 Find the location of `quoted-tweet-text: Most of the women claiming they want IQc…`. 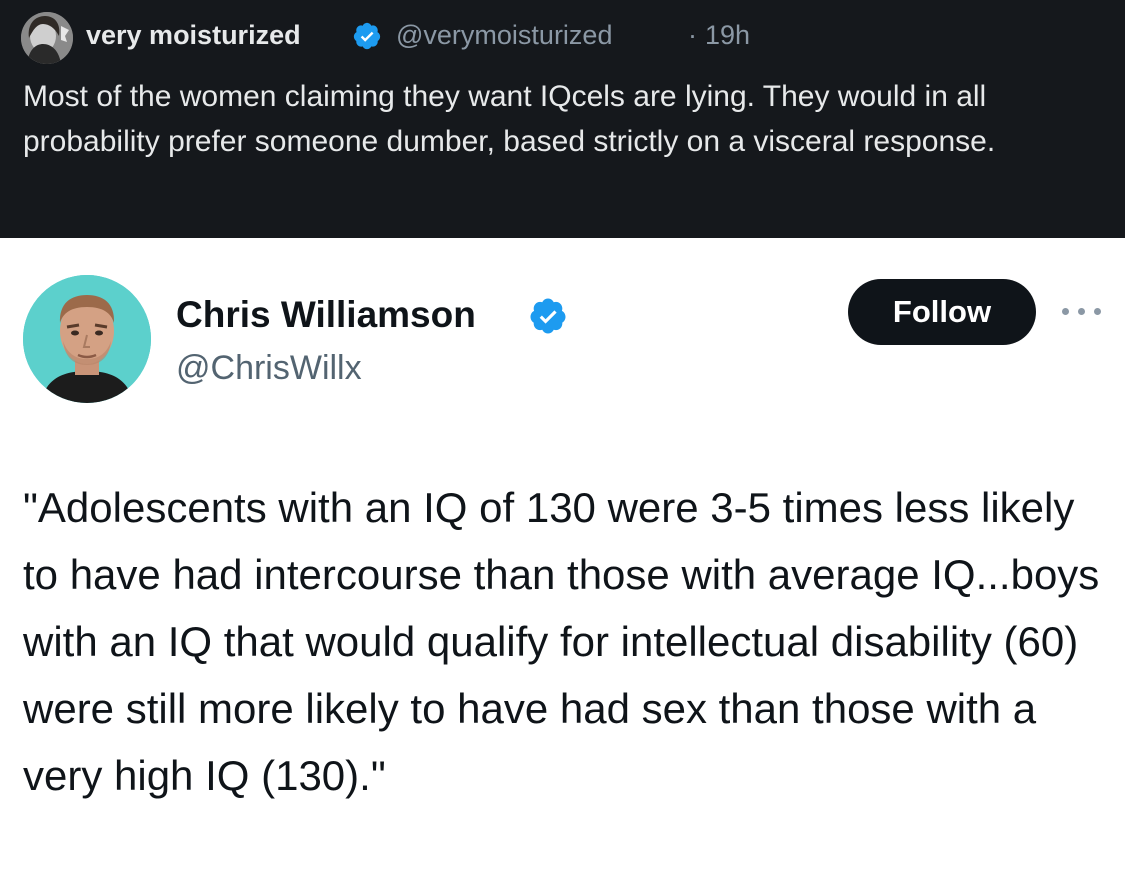

quoted-tweet-text: Most of the women claiming they want IQc… is located at coordinates (509, 119).